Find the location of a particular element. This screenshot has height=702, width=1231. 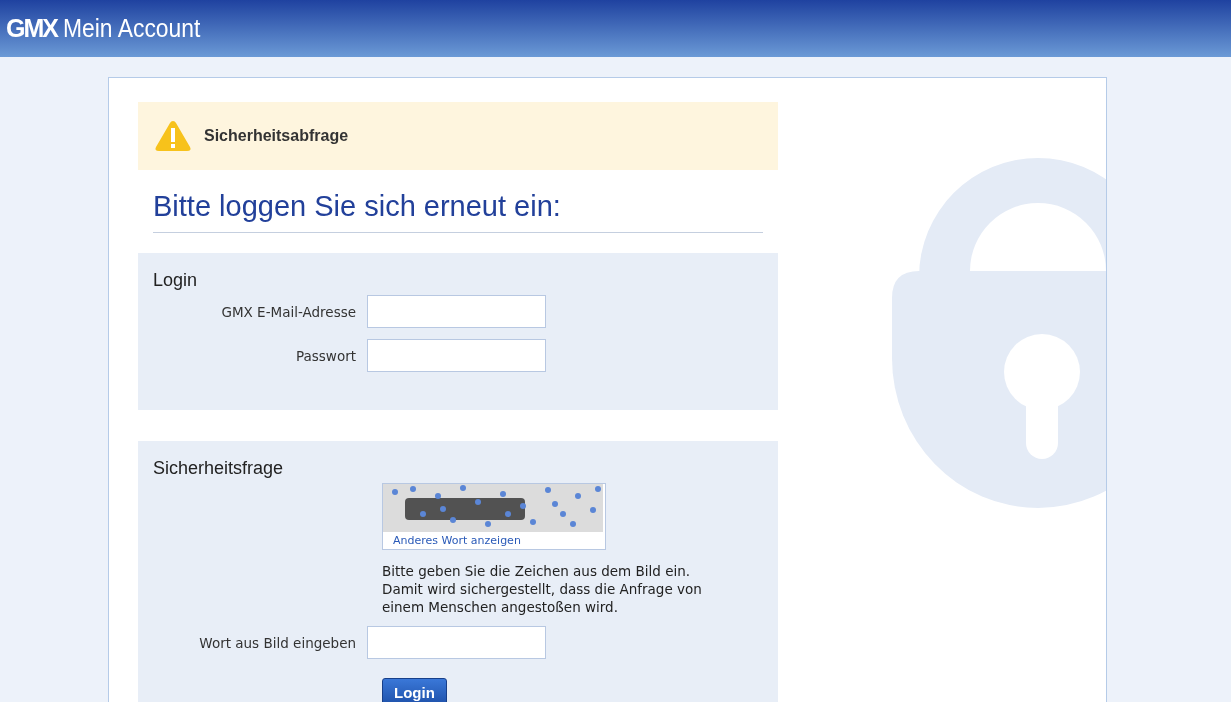

section-title: Sicherheitsfrage is located at coordinates (219, 468).